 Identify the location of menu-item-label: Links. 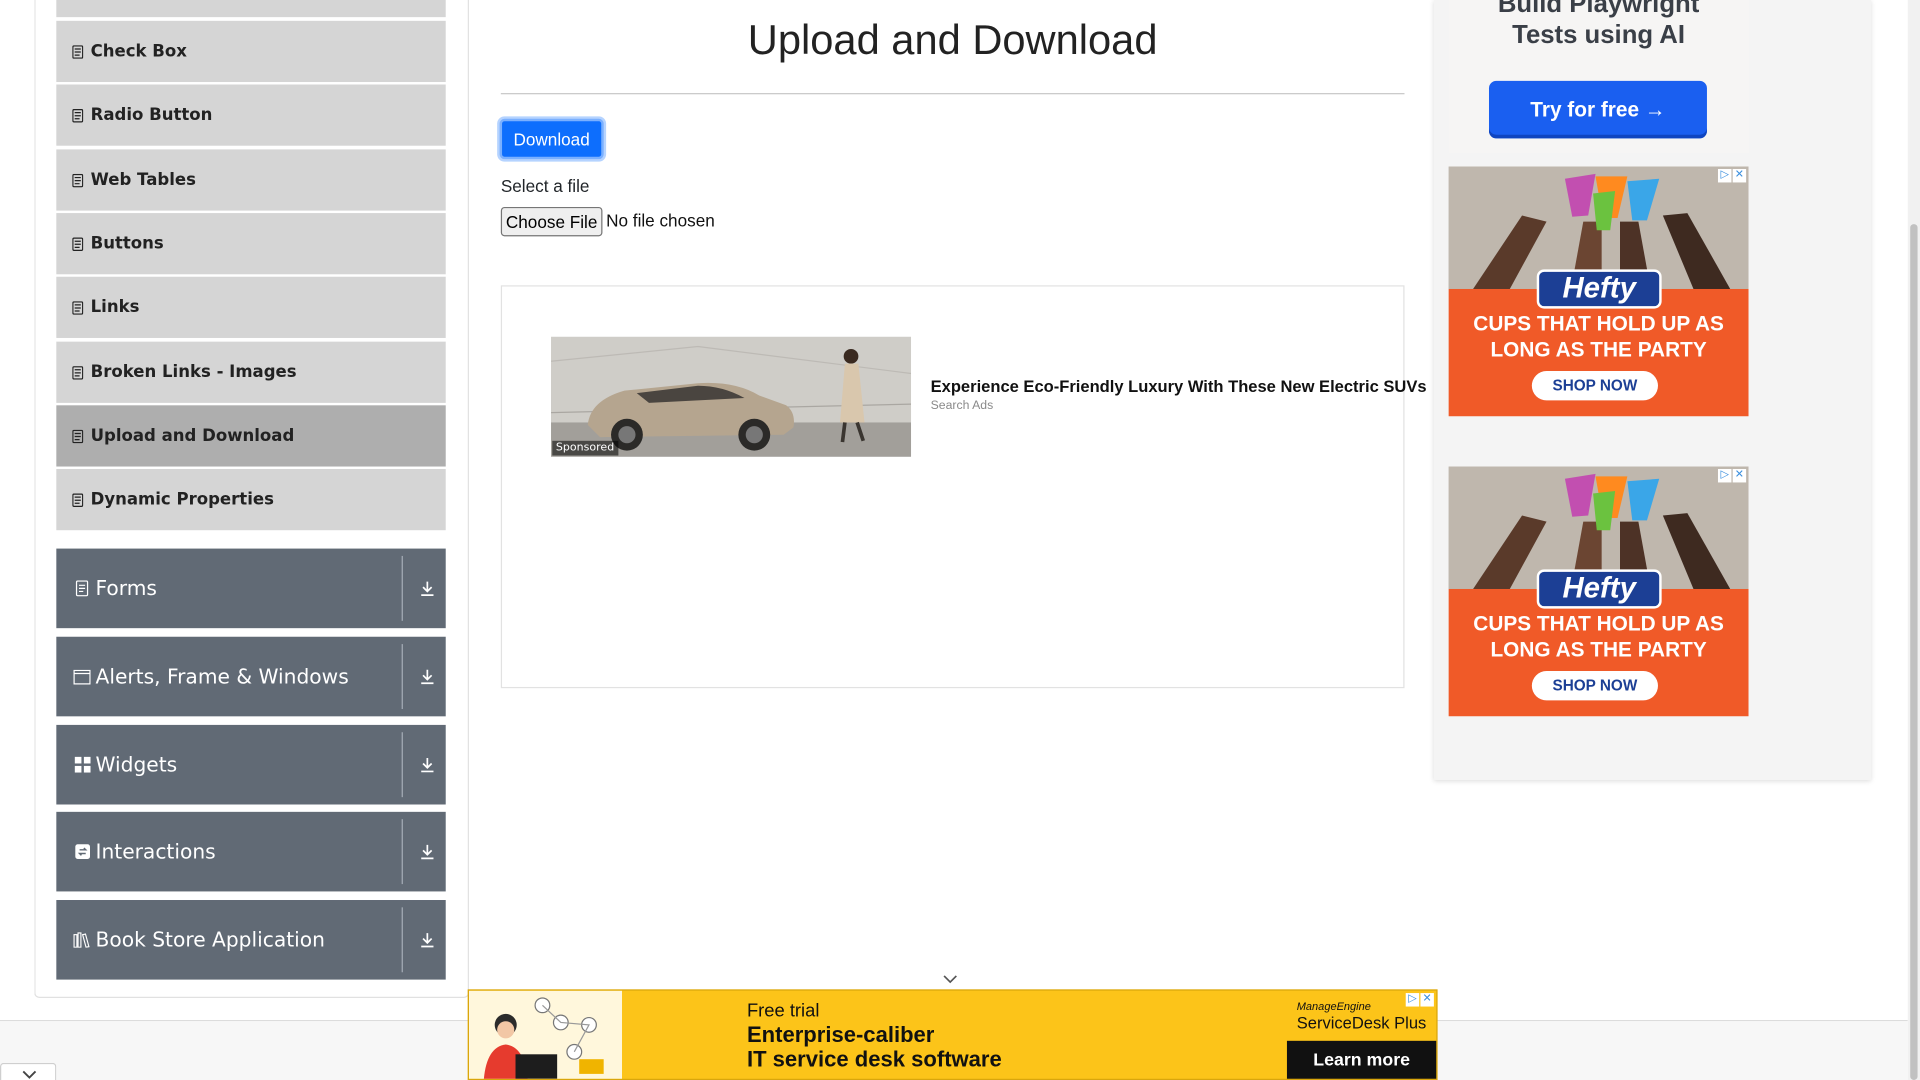
(115, 307).